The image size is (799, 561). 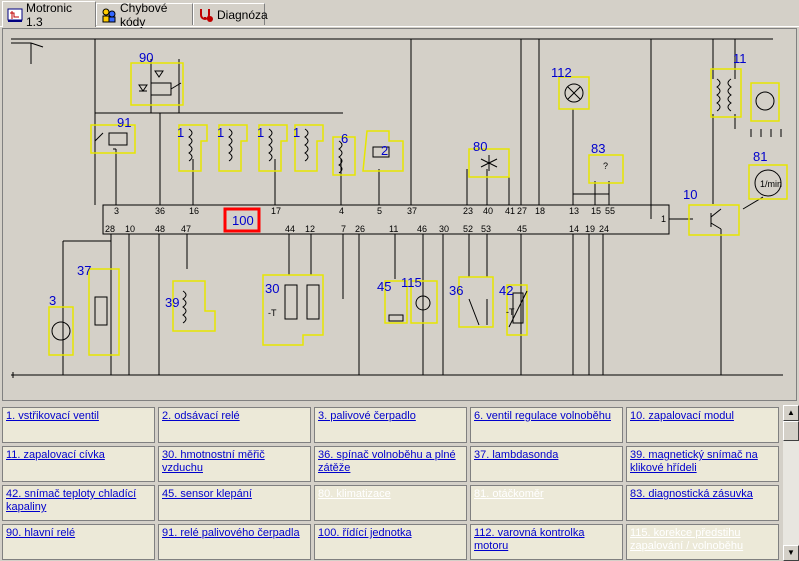 I want to click on component-label: 42, so click(x=506, y=290).